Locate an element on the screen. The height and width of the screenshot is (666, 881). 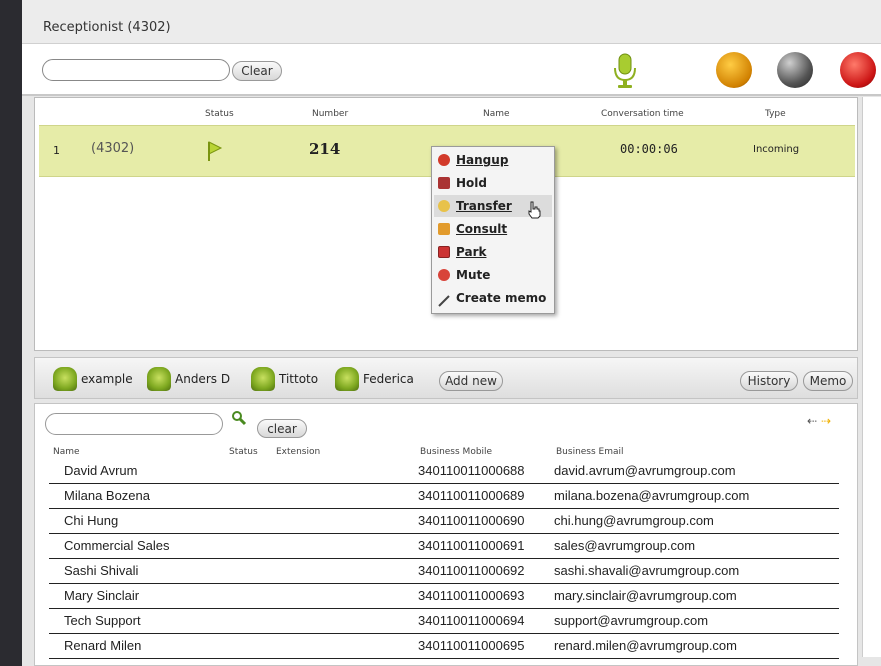
microphone-icon is located at coordinates (625, 71).